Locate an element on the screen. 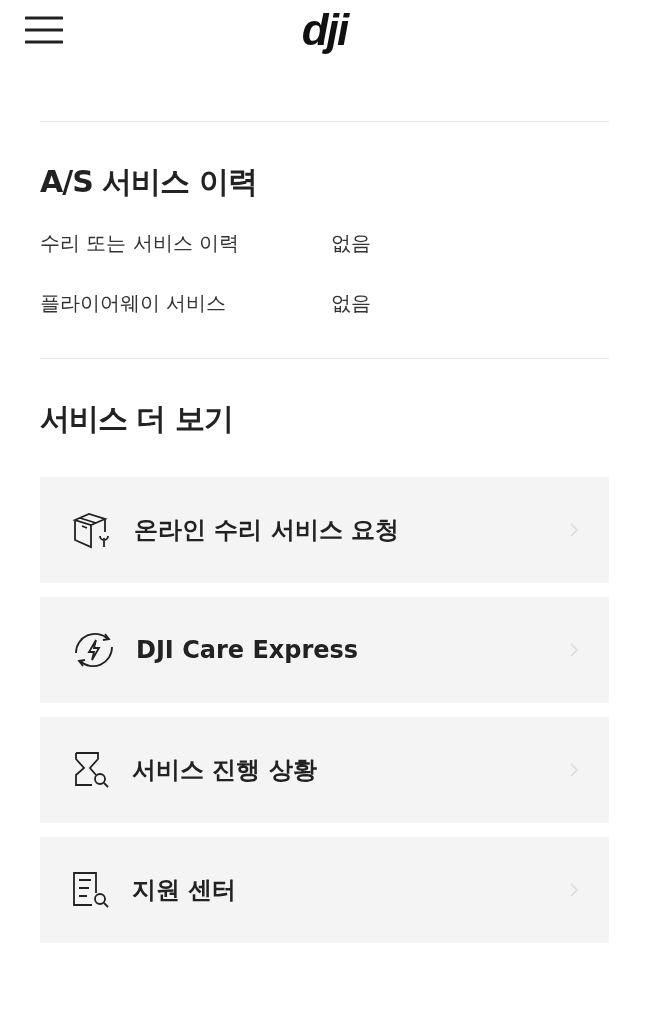  card-label: 지원 센터 is located at coordinates (185, 890).